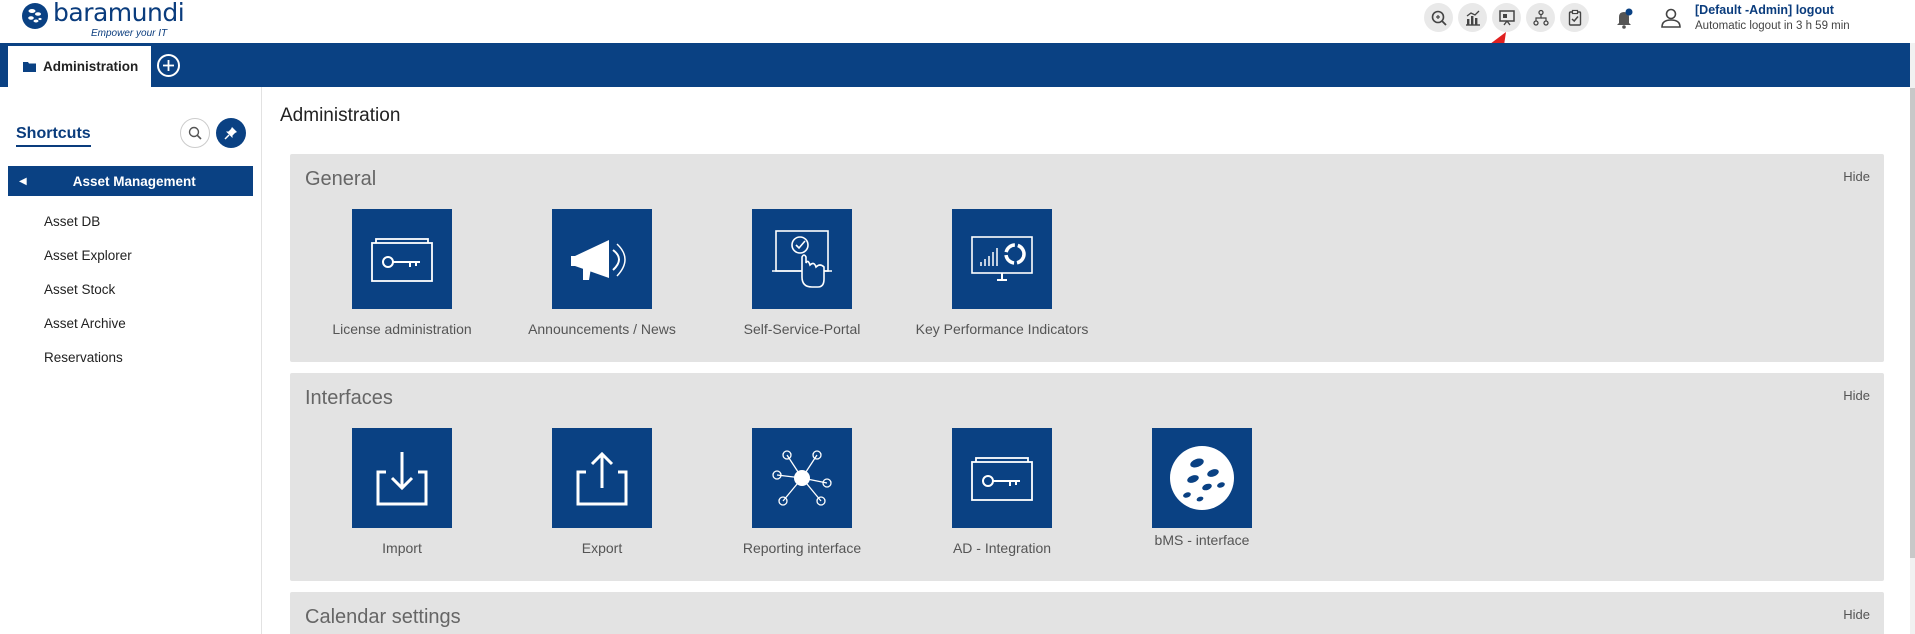 This screenshot has width=1915, height=634. Describe the element at coordinates (23, 181) in the screenshot. I see `collapse-caret-icon: ◀` at that location.